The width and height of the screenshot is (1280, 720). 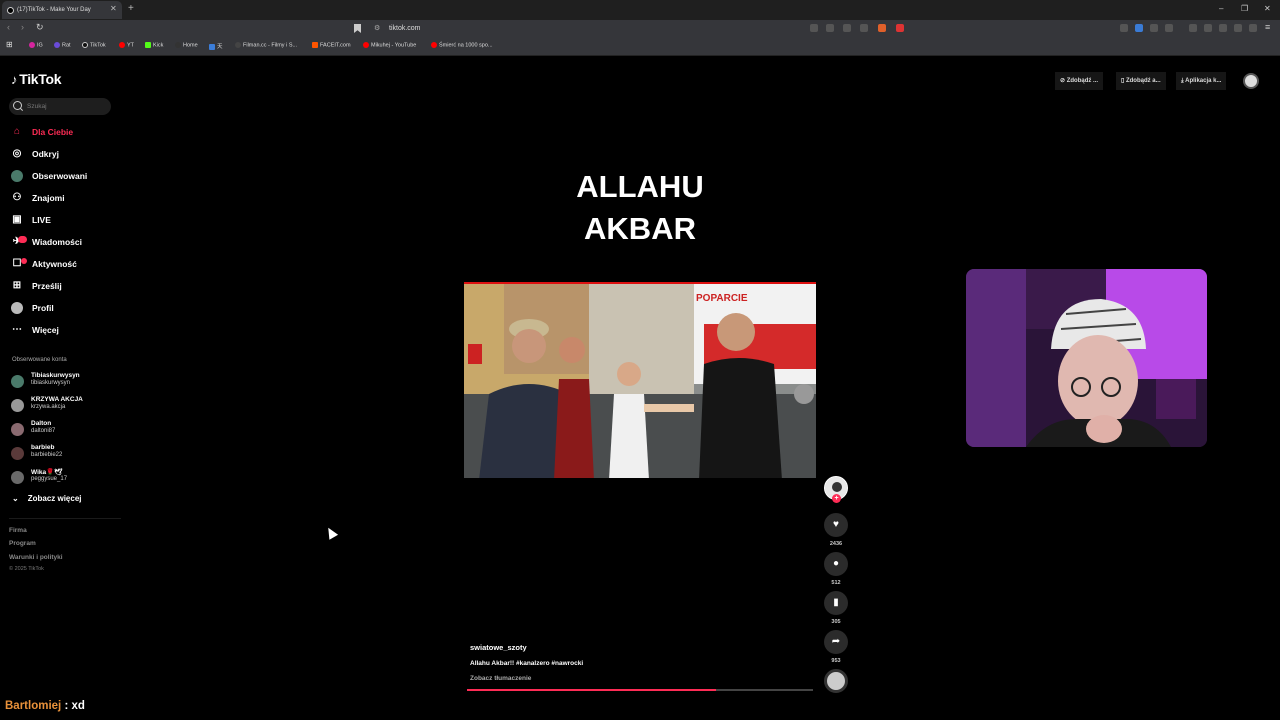 What do you see at coordinates (36, 79) in the screenshot?
I see `tiktok-logo: ♪ TikTok` at bounding box center [36, 79].